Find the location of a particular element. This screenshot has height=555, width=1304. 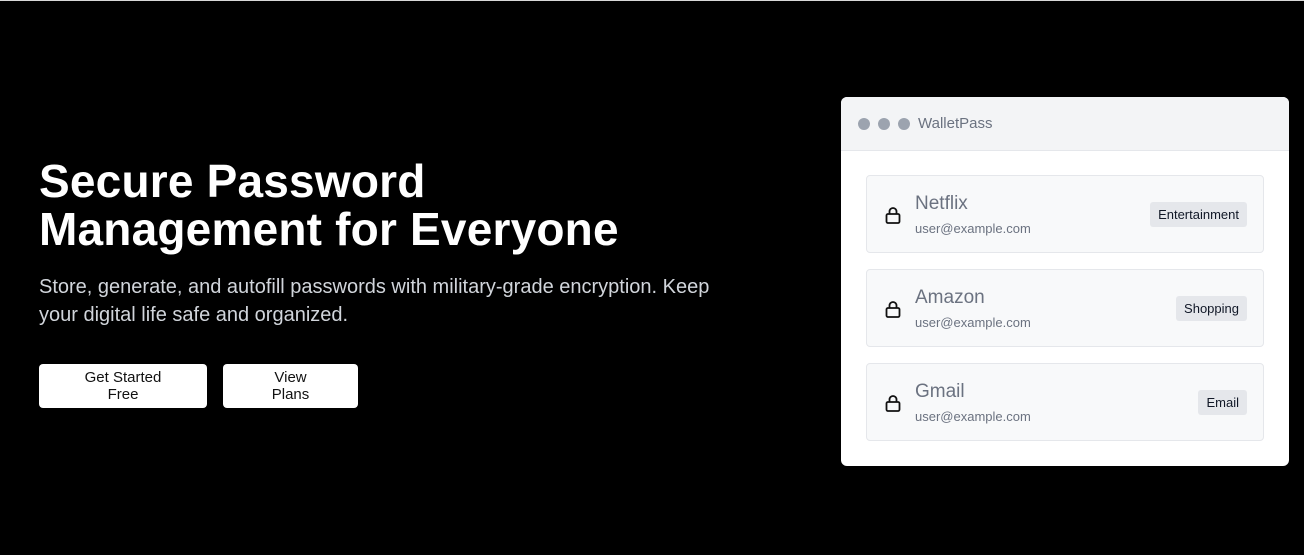

item-name: Amazon is located at coordinates (950, 297).